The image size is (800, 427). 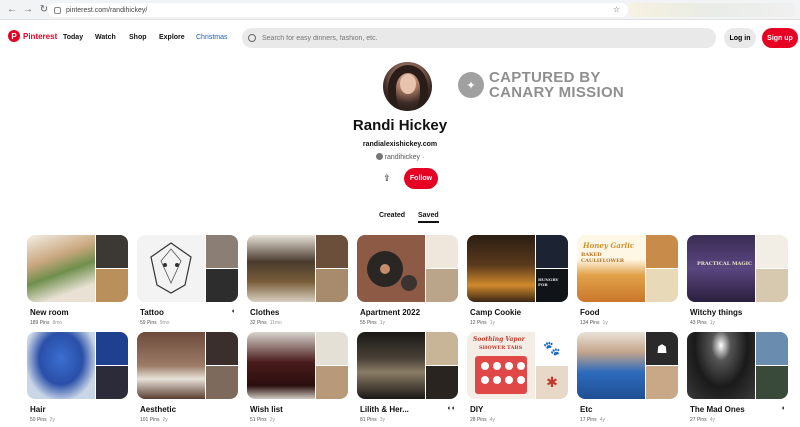 What do you see at coordinates (616, 9) in the screenshot?
I see `bookmark-star-icon: ☆` at bounding box center [616, 9].